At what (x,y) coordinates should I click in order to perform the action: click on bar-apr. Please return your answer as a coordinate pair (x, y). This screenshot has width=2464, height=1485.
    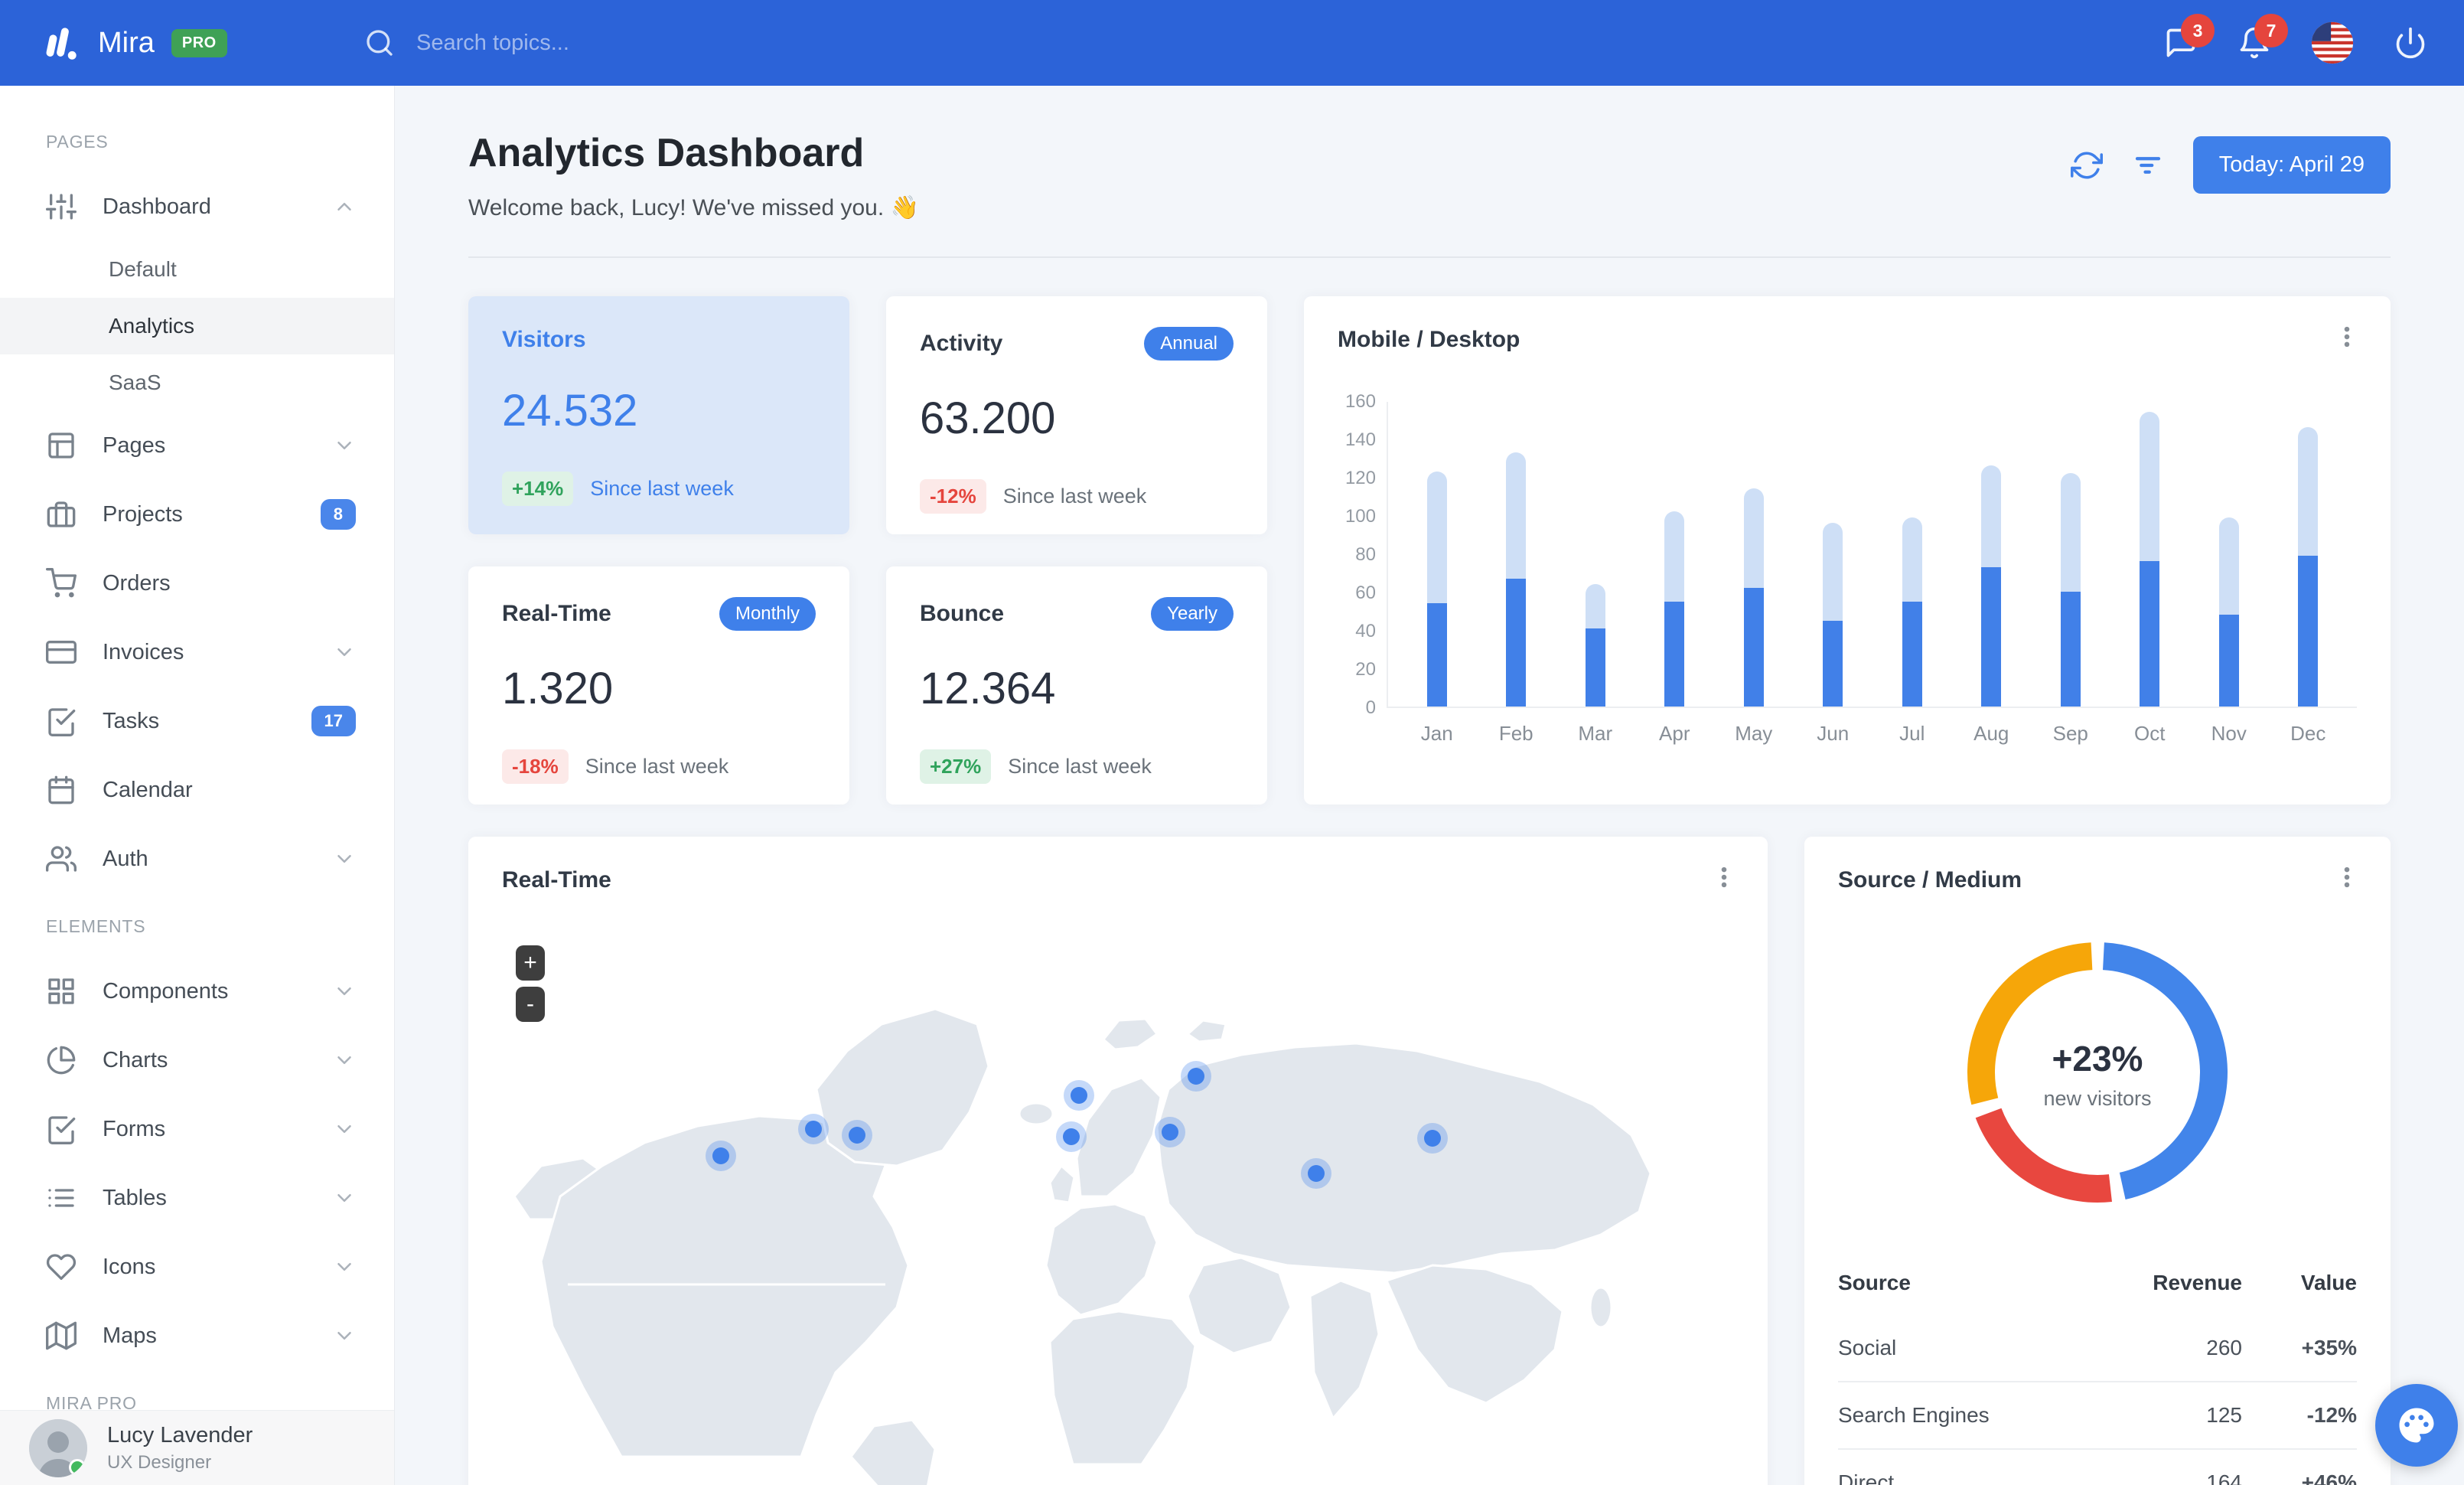
    Looking at the image, I should click on (1675, 609).